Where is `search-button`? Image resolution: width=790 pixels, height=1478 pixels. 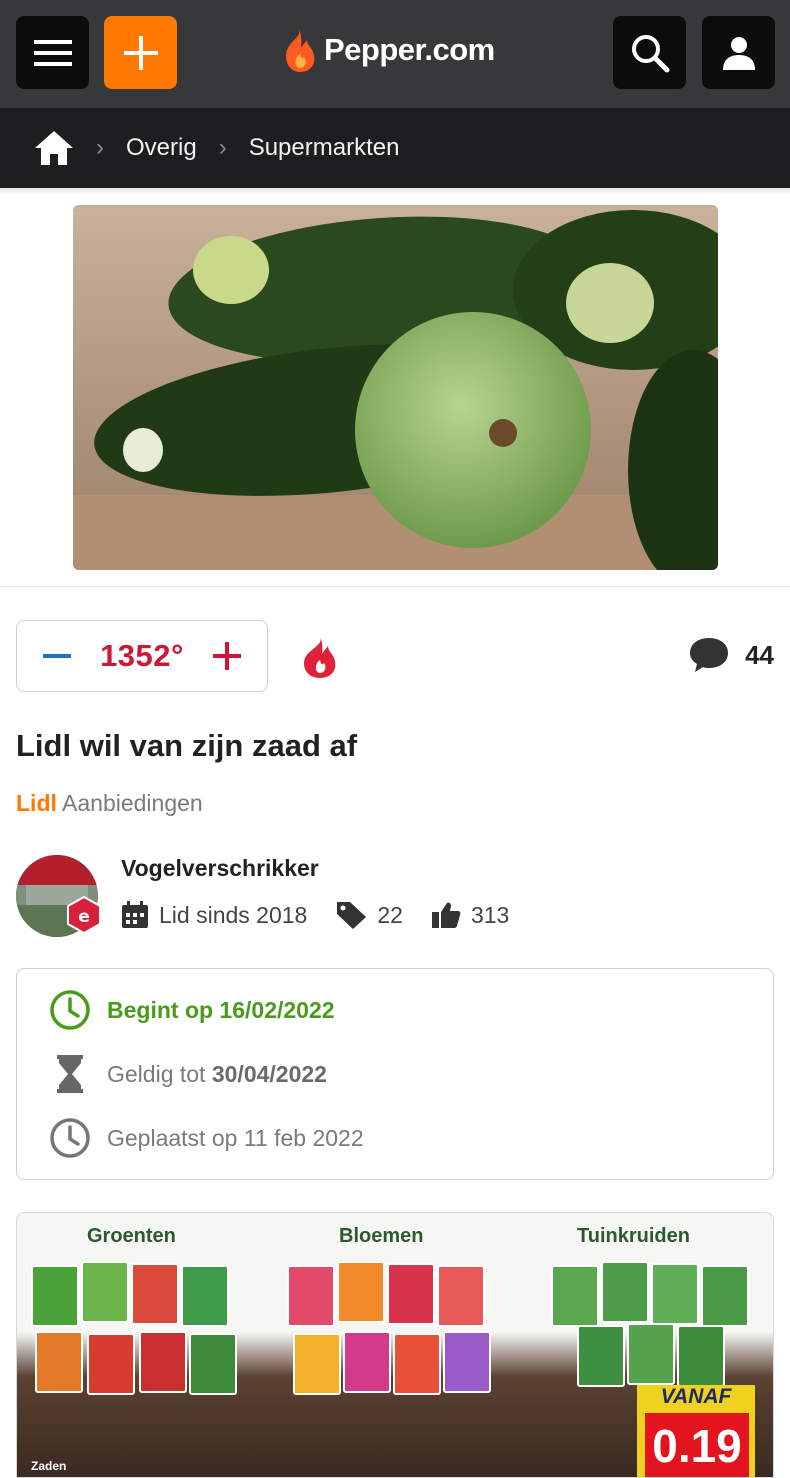 search-button is located at coordinates (649, 52).